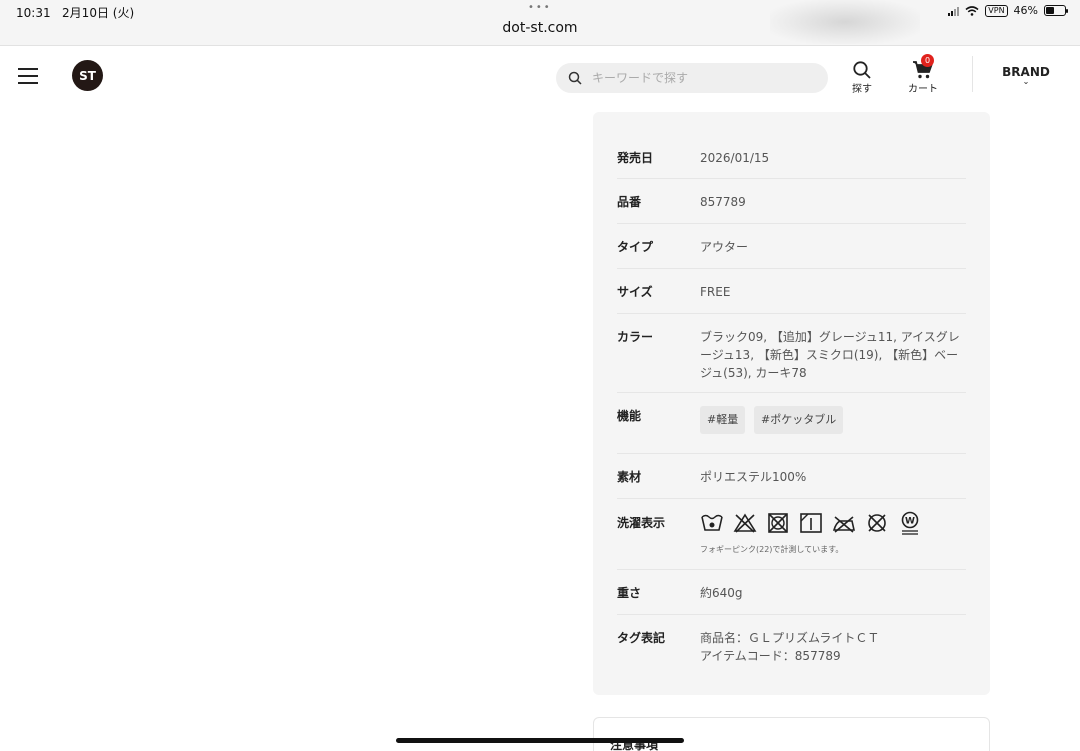 The image size is (1080, 751). What do you see at coordinates (778, 523) in the screenshot?
I see `no-tumble-dry-icon` at bounding box center [778, 523].